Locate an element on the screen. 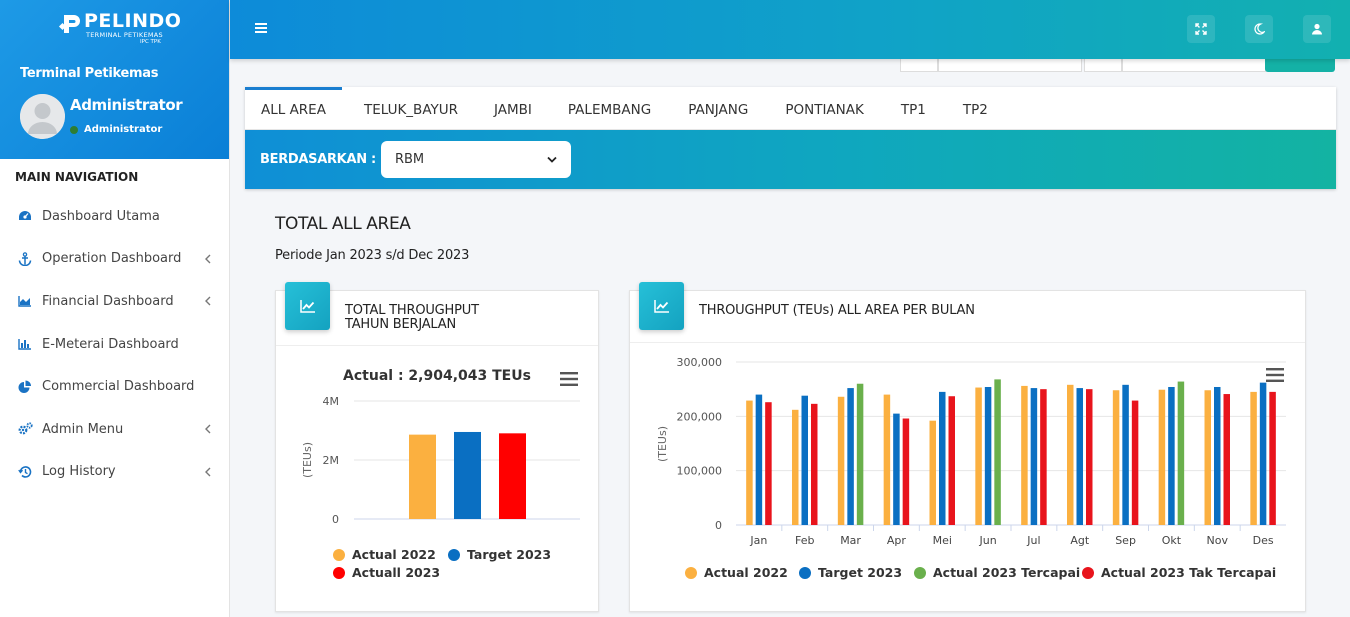  nav-item-commercial-dashboard: Commercial Dashboard is located at coordinates (114, 386).